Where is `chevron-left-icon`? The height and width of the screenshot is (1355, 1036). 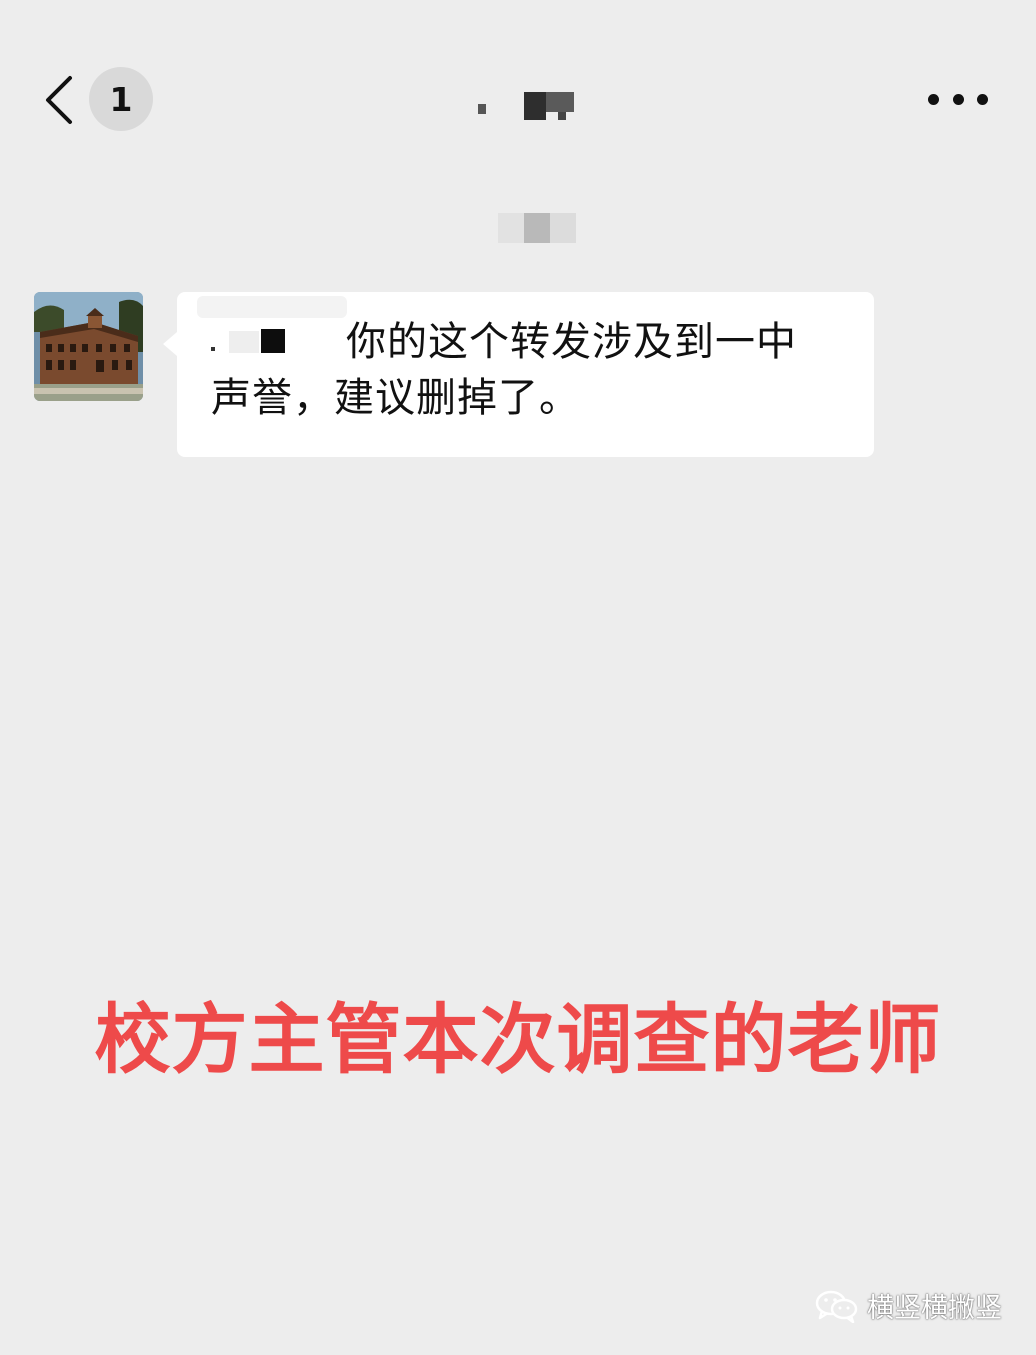
chevron-left-icon is located at coordinates (59, 100).